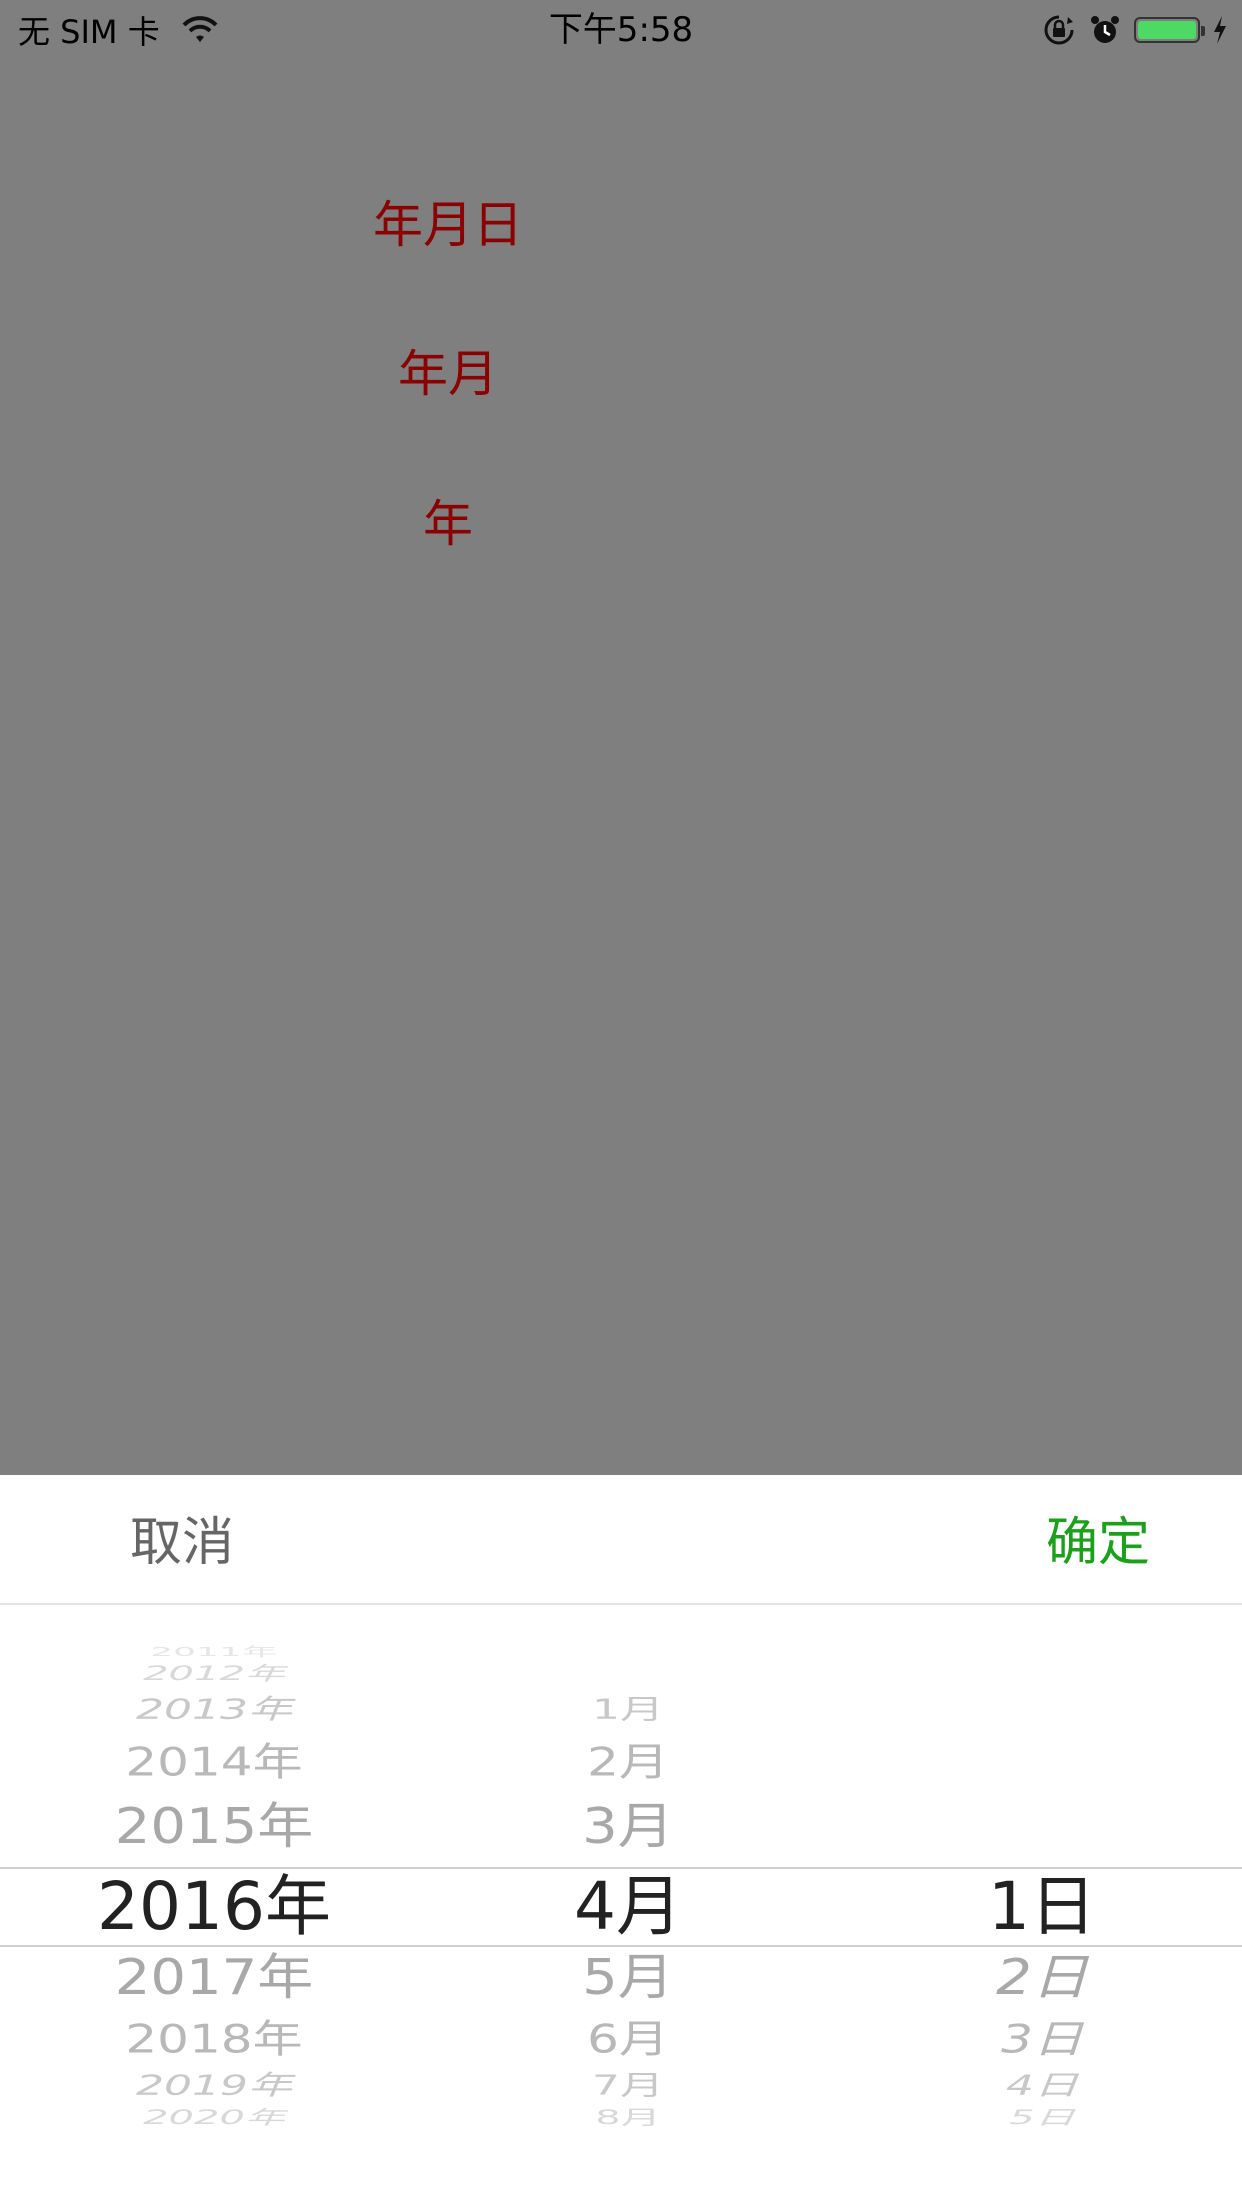 The height and width of the screenshot is (2208, 1242). Describe the element at coordinates (621, 30) in the screenshot. I see `status-bar: 无 SIM 卡 下午5:58` at that location.